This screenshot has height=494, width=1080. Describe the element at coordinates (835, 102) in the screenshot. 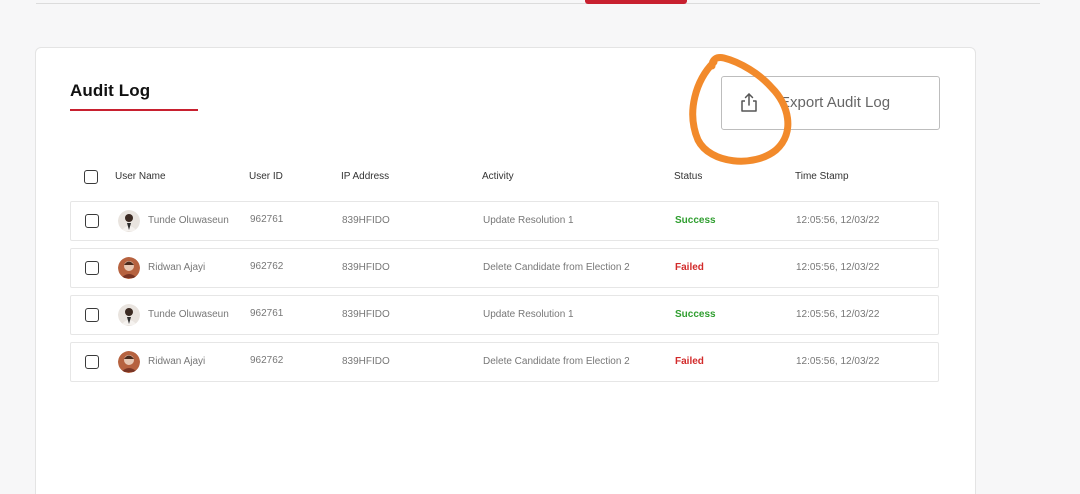

I see `export-button-label: Export Audit Log` at that location.